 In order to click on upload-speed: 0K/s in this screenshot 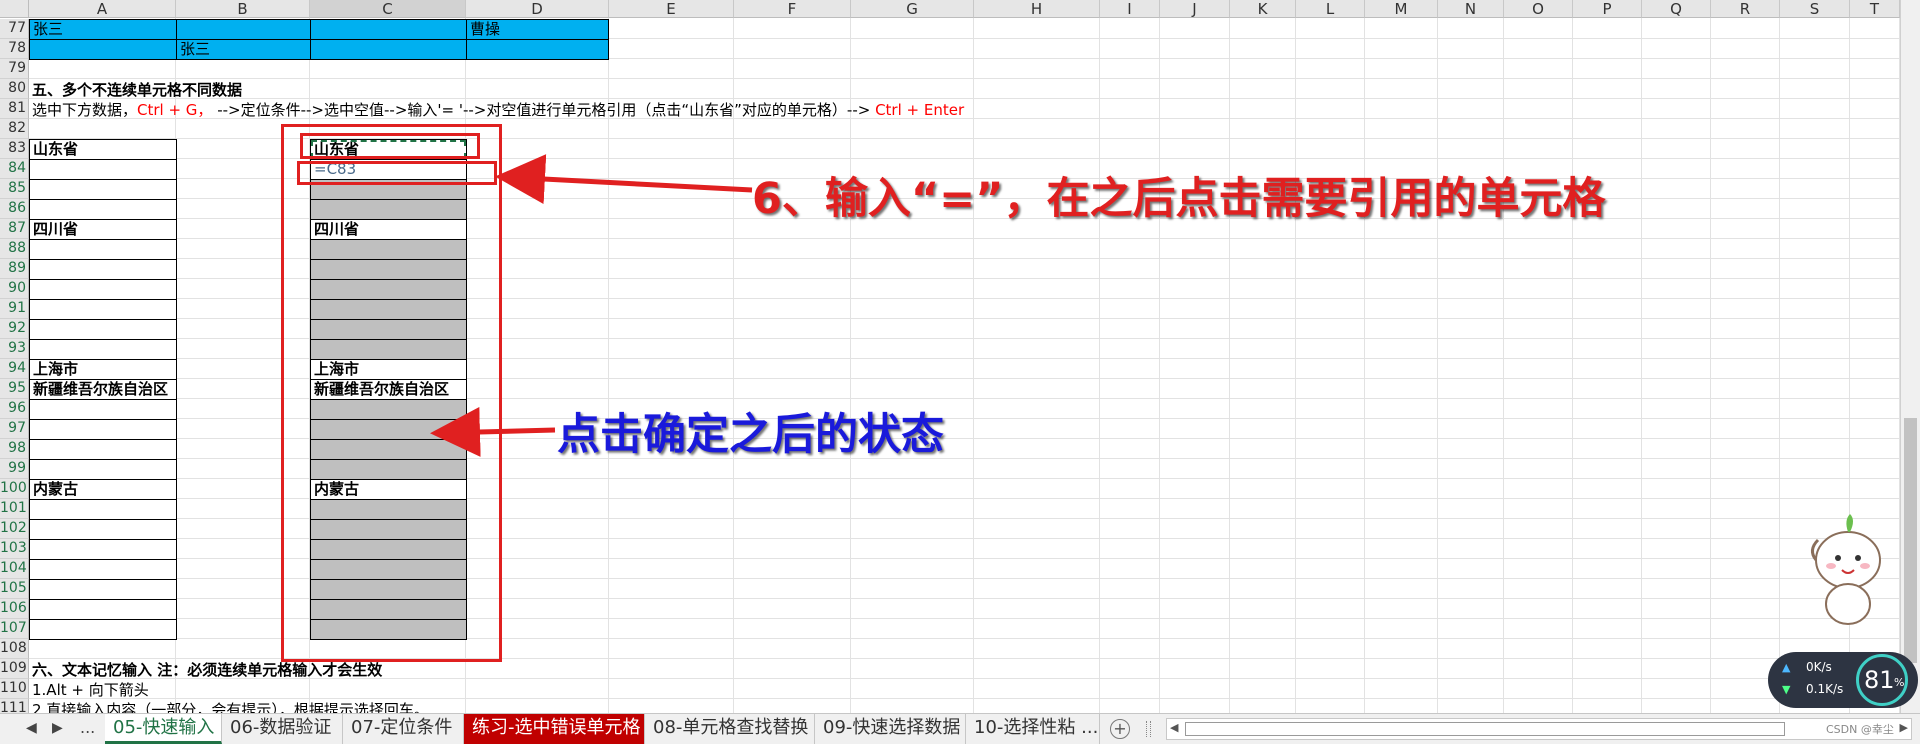, I will do `click(1819, 667)`.